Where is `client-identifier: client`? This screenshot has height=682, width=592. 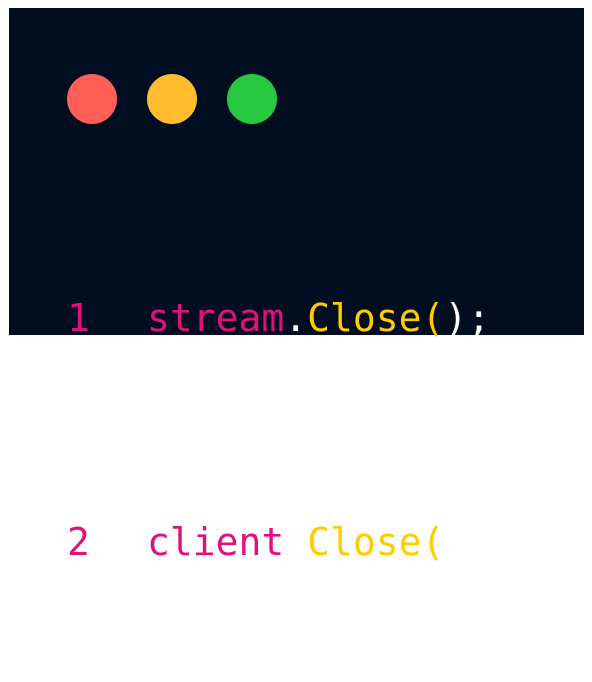 client-identifier: client is located at coordinates (216, 542).